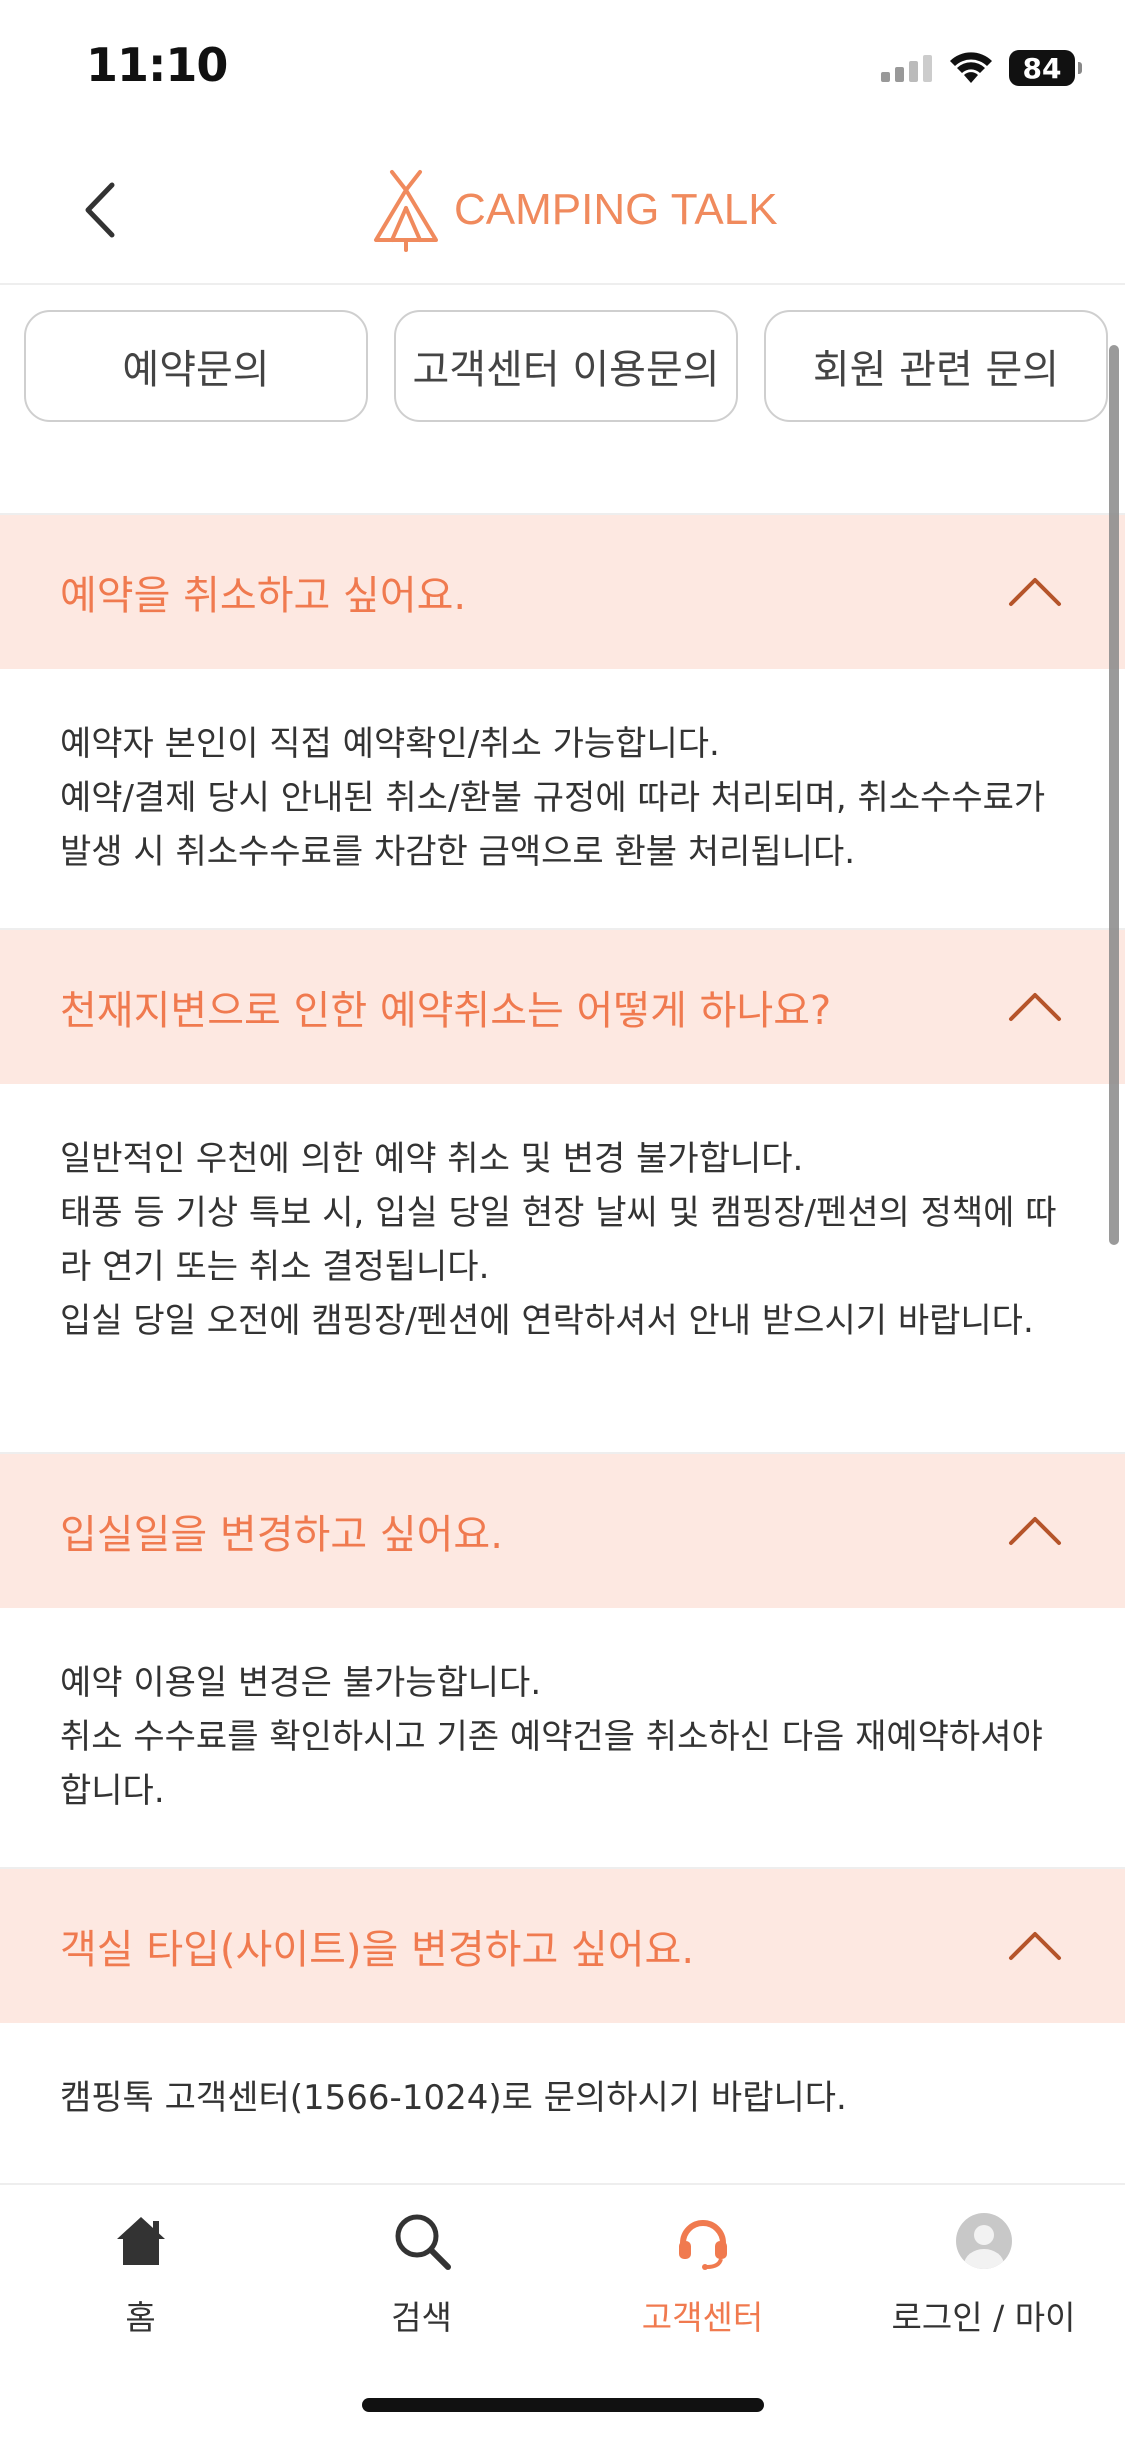 The image size is (1125, 2438). Describe the element at coordinates (377, 1950) in the screenshot. I see `faq-question-text: 객실 타입(사이트)을 변경하고 싶어요.` at that location.